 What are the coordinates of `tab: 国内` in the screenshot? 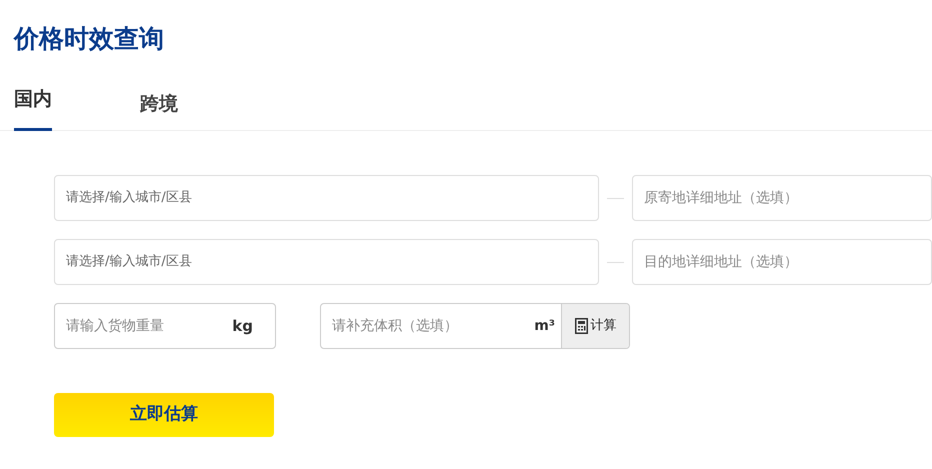 It's located at (33, 105).